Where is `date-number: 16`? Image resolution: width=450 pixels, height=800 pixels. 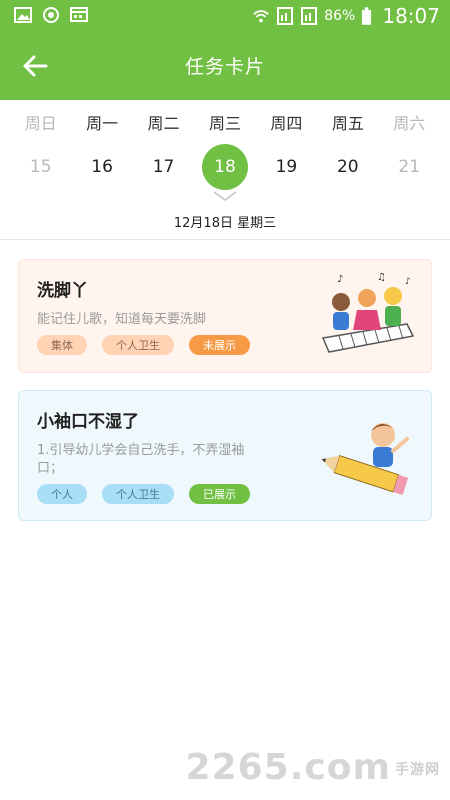
date-number: 16 is located at coordinates (102, 167).